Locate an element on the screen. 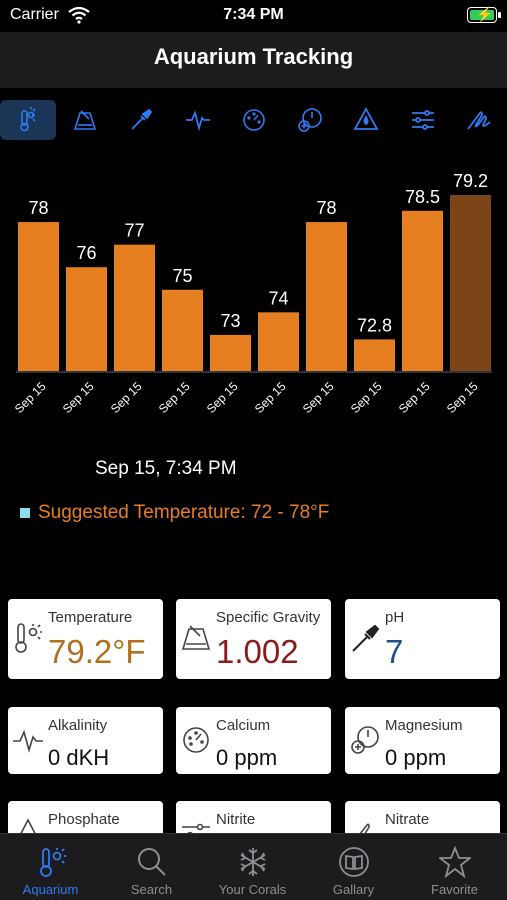  phosphate-filter-button is located at coordinates (366, 120).